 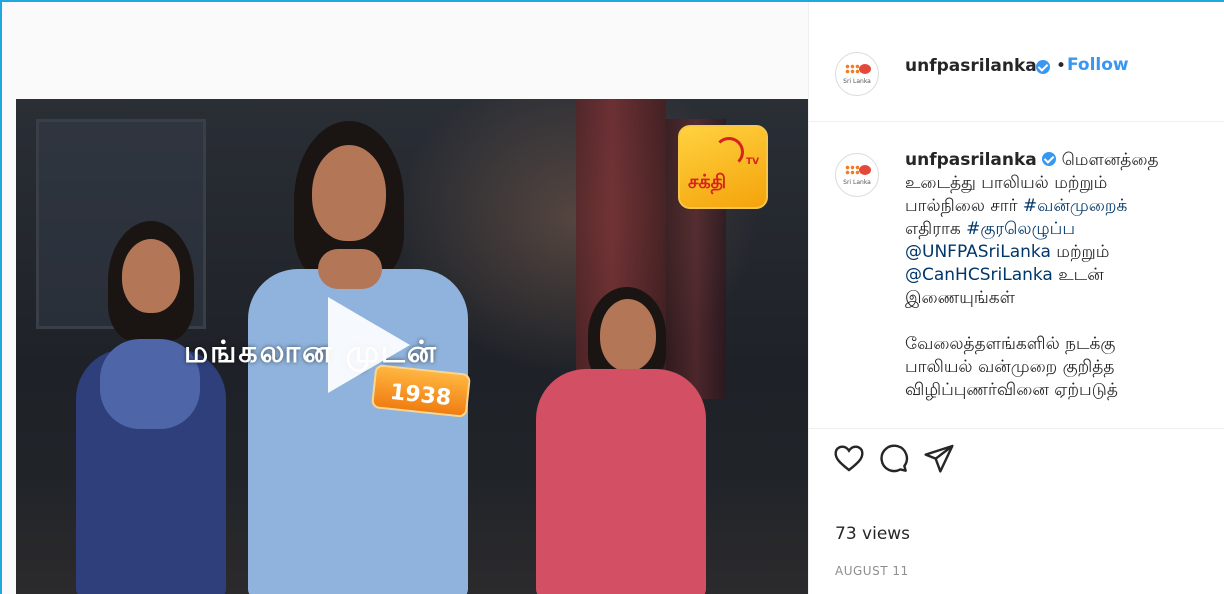 What do you see at coordinates (857, 81) in the screenshot?
I see `avatar-caption: Sri Lanka` at bounding box center [857, 81].